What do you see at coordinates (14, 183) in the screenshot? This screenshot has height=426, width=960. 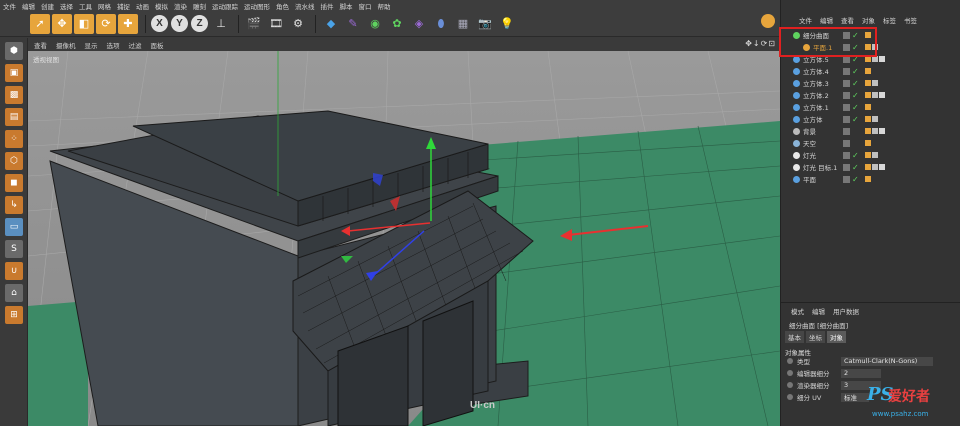 I see `polygons-mode-icon: ◼` at bounding box center [14, 183].